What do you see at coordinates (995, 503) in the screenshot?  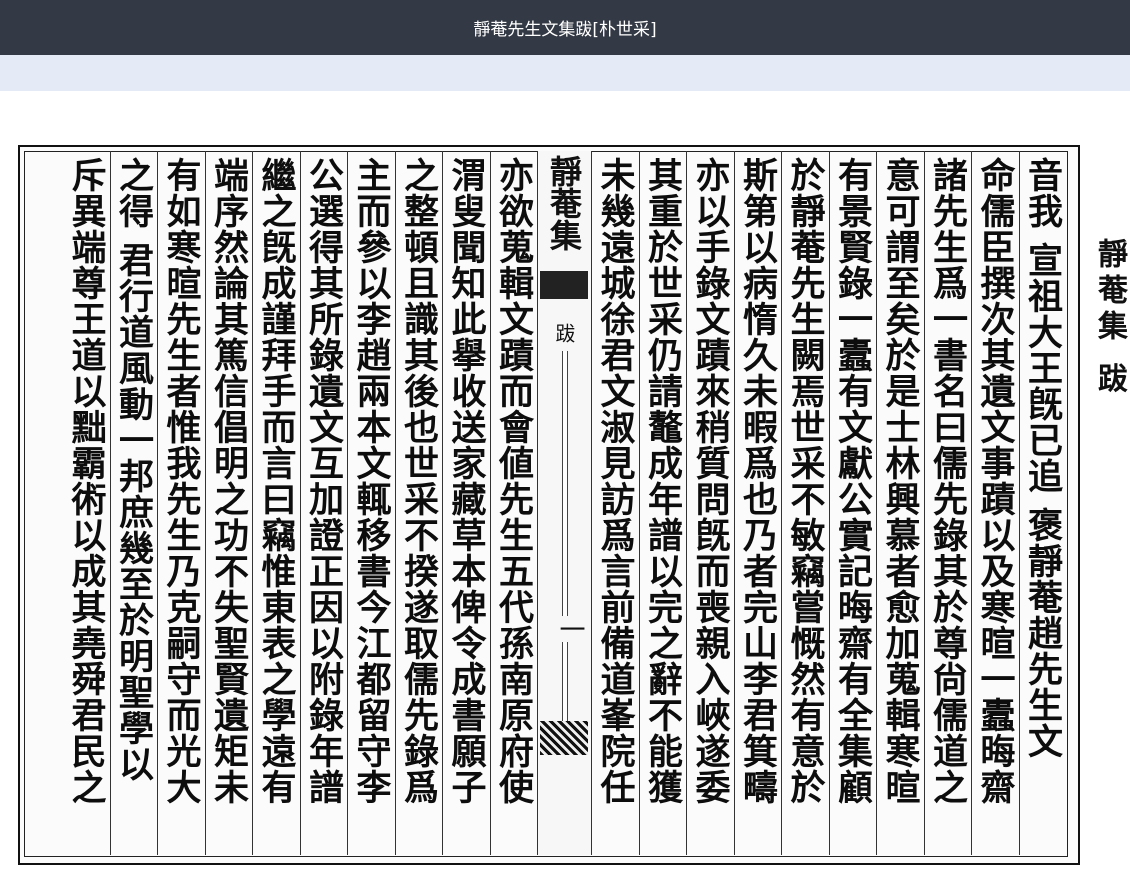 I see `text-column: 命儒臣撰次其遺文事蹟以及寒暄一蠹晦齋` at bounding box center [995, 503].